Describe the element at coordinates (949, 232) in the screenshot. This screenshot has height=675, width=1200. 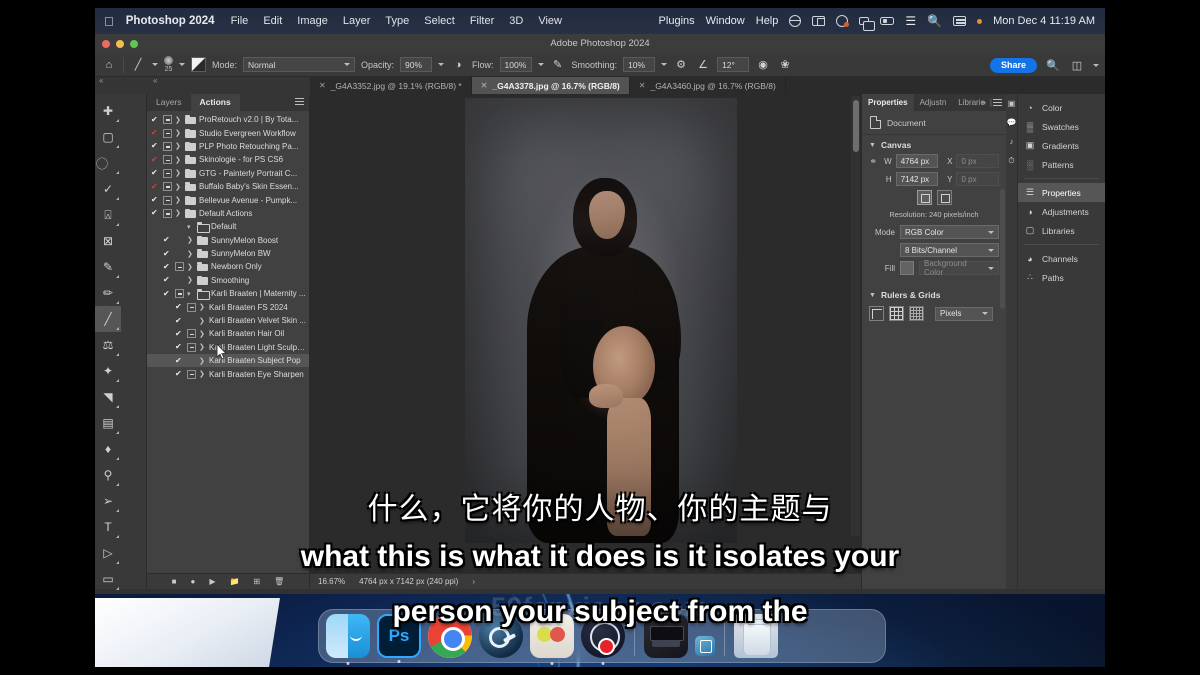
I see `color-mode-select: RGB Color` at that location.